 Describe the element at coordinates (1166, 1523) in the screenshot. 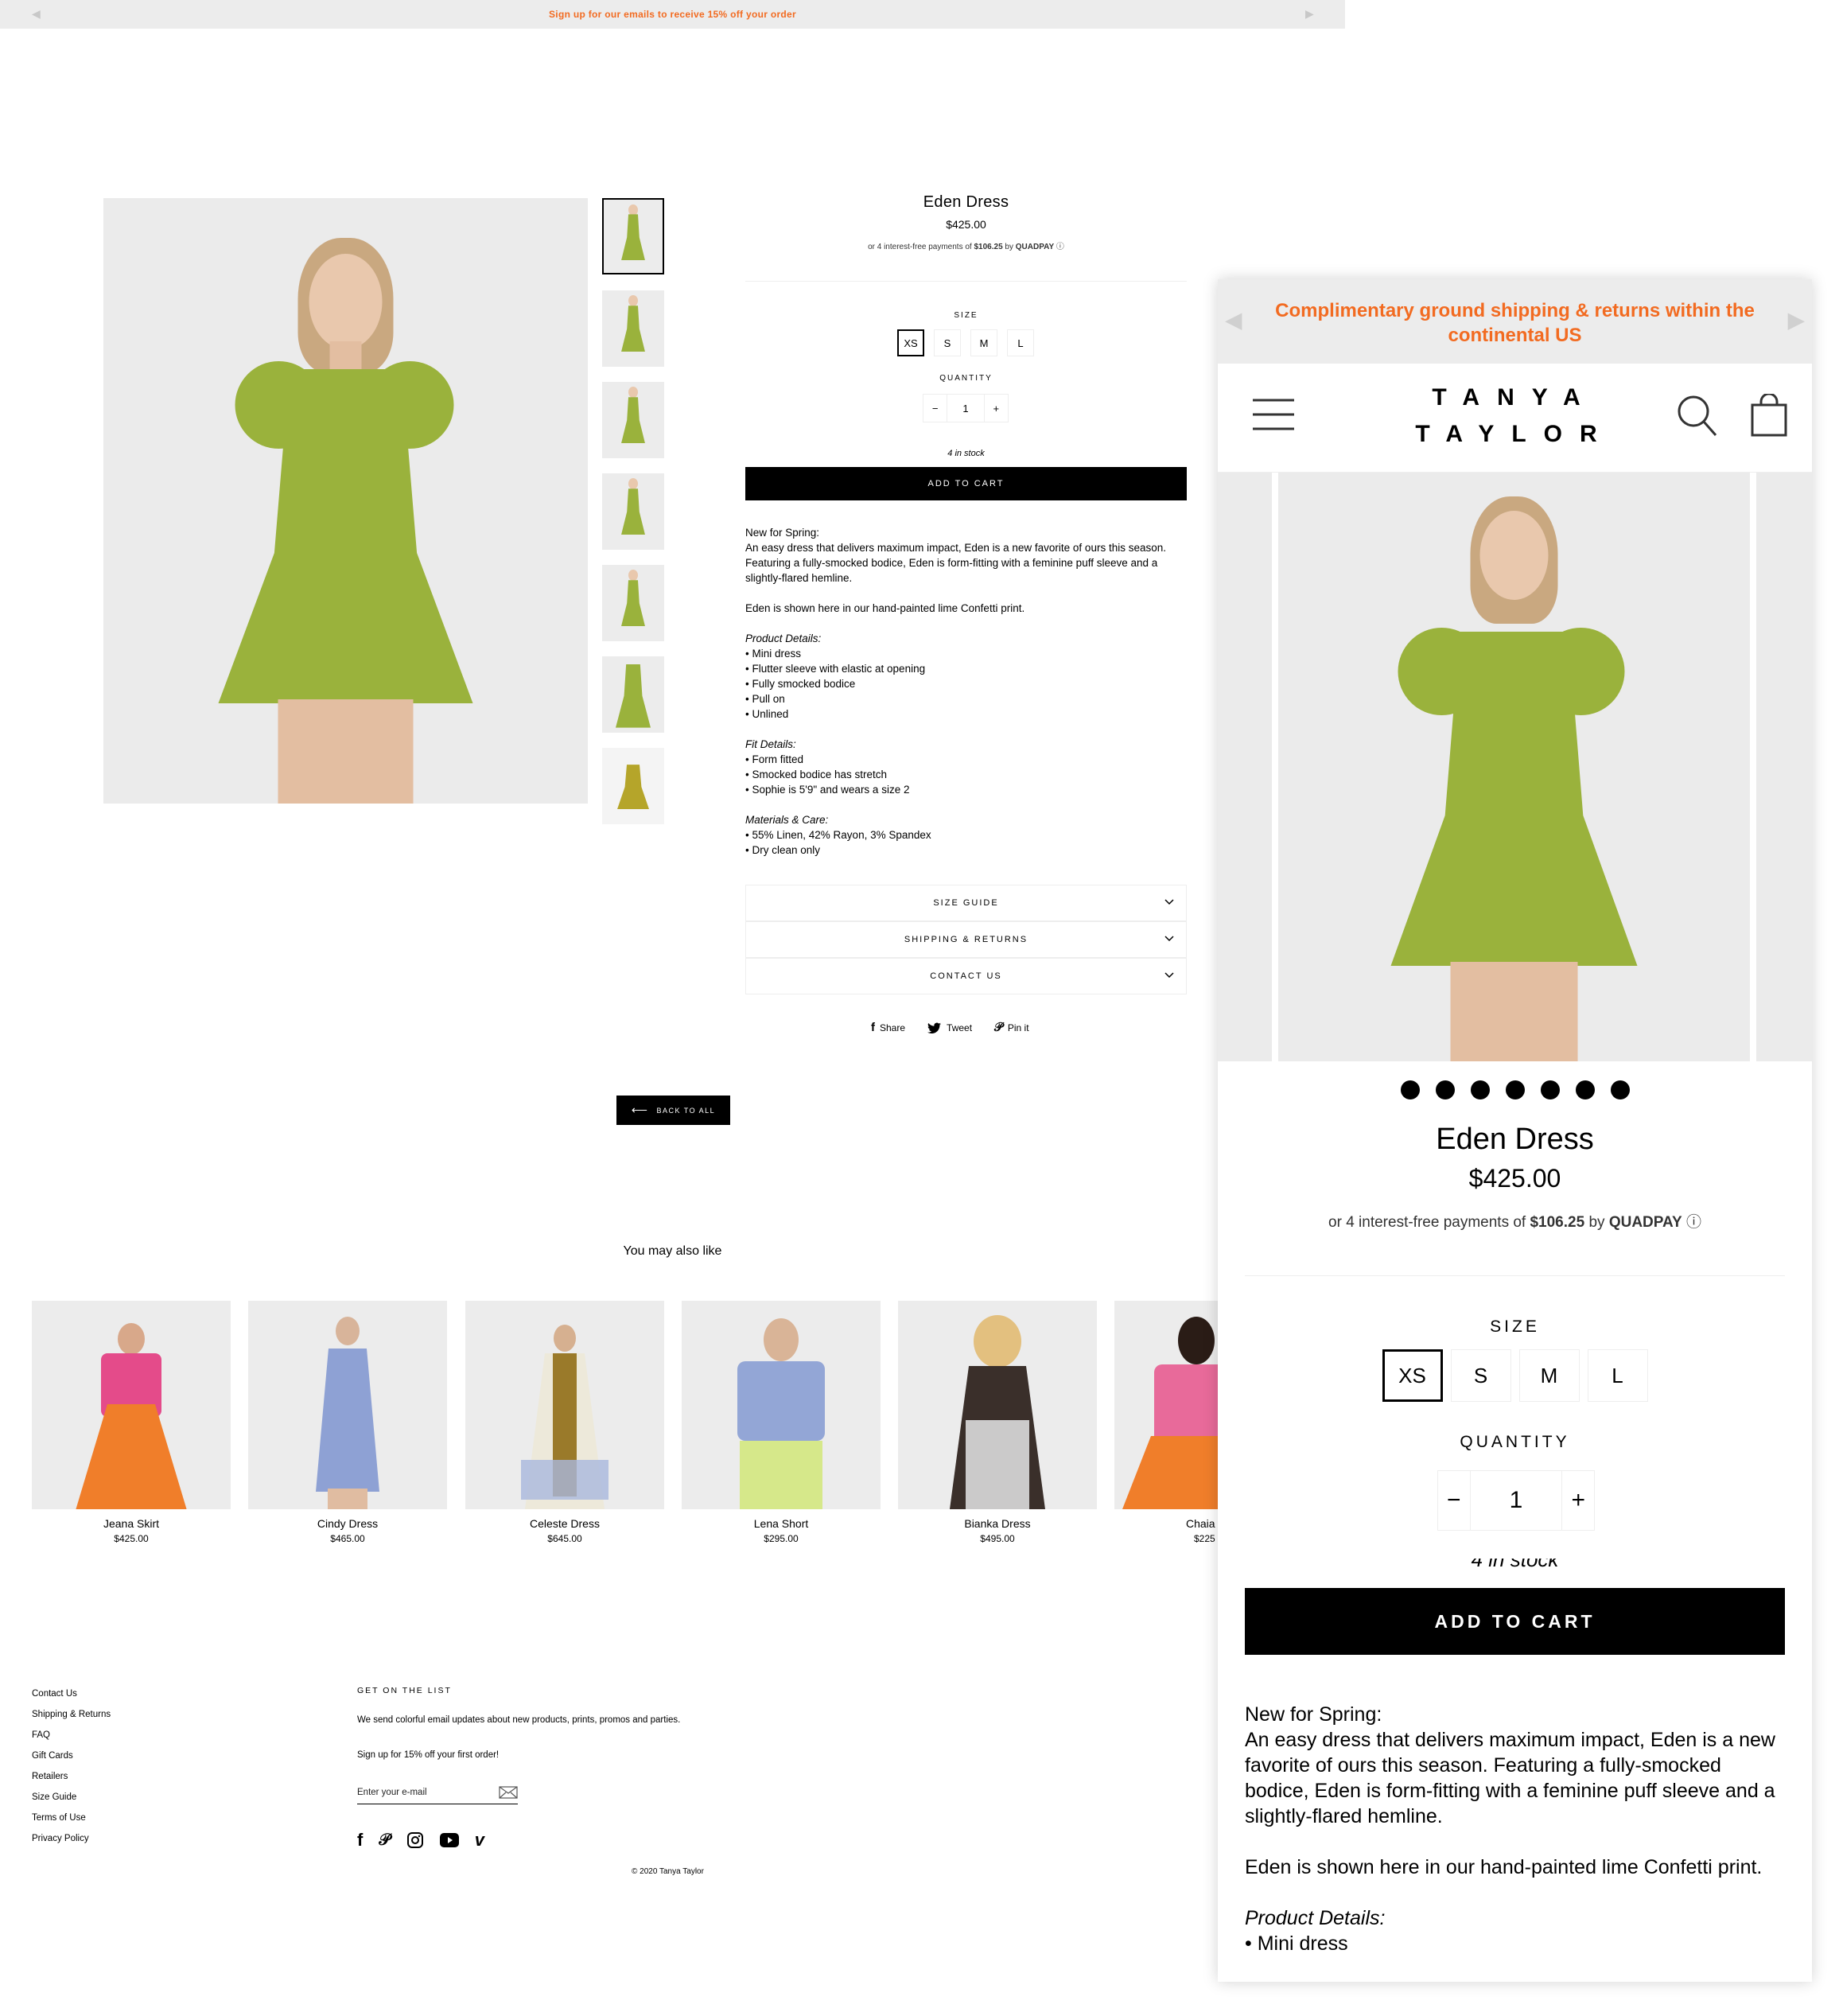

I see `related-product-name: Chaia` at that location.